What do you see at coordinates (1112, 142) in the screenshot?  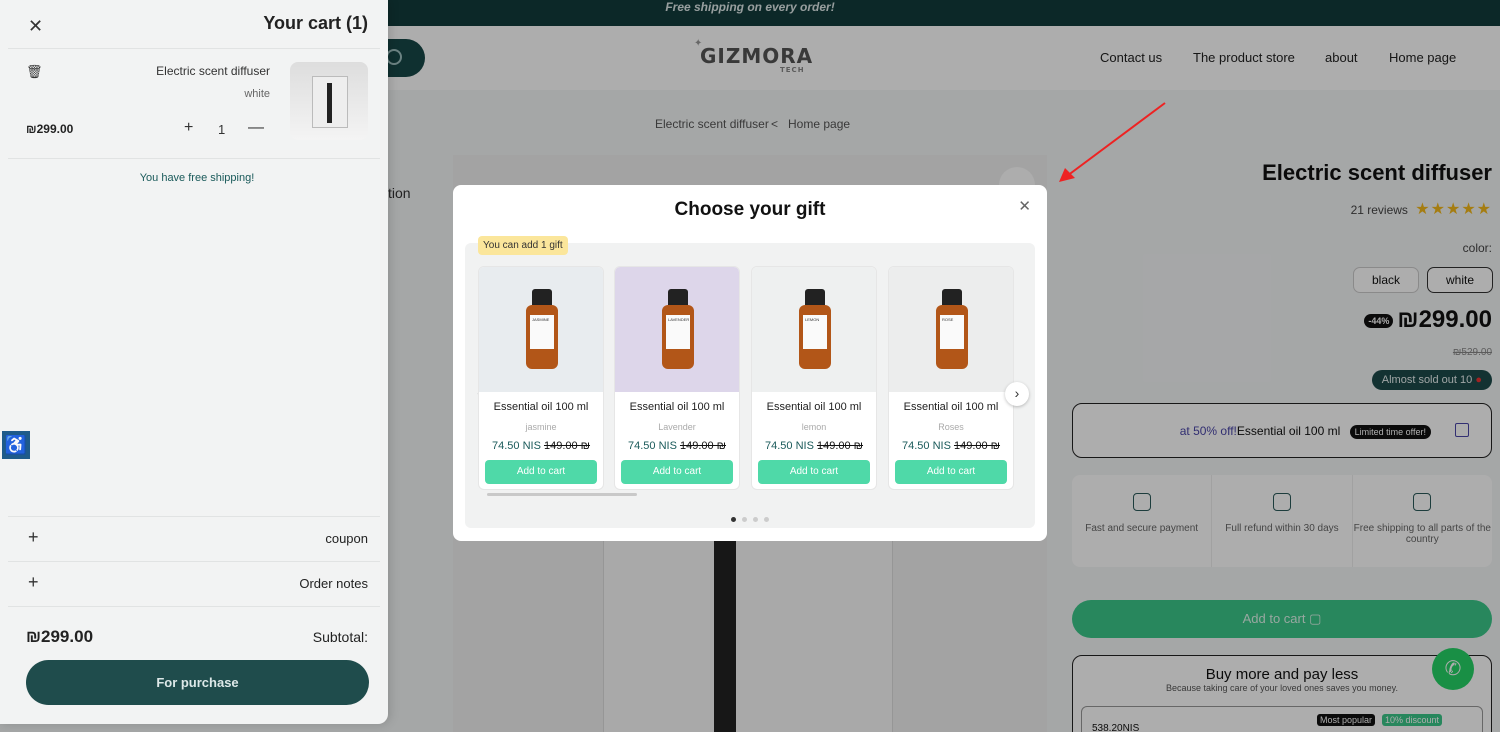 I see `annotation-arrow-icon` at bounding box center [1112, 142].